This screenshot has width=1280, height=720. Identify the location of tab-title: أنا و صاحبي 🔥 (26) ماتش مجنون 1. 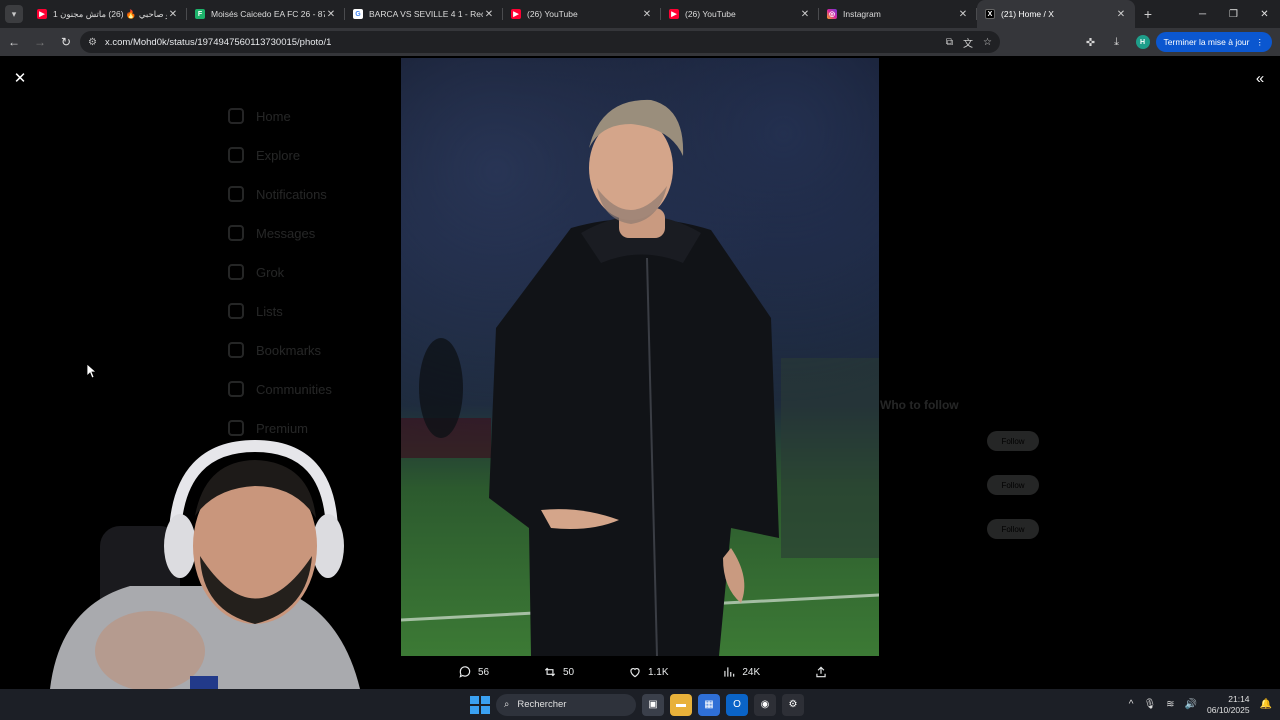
(110, 13).